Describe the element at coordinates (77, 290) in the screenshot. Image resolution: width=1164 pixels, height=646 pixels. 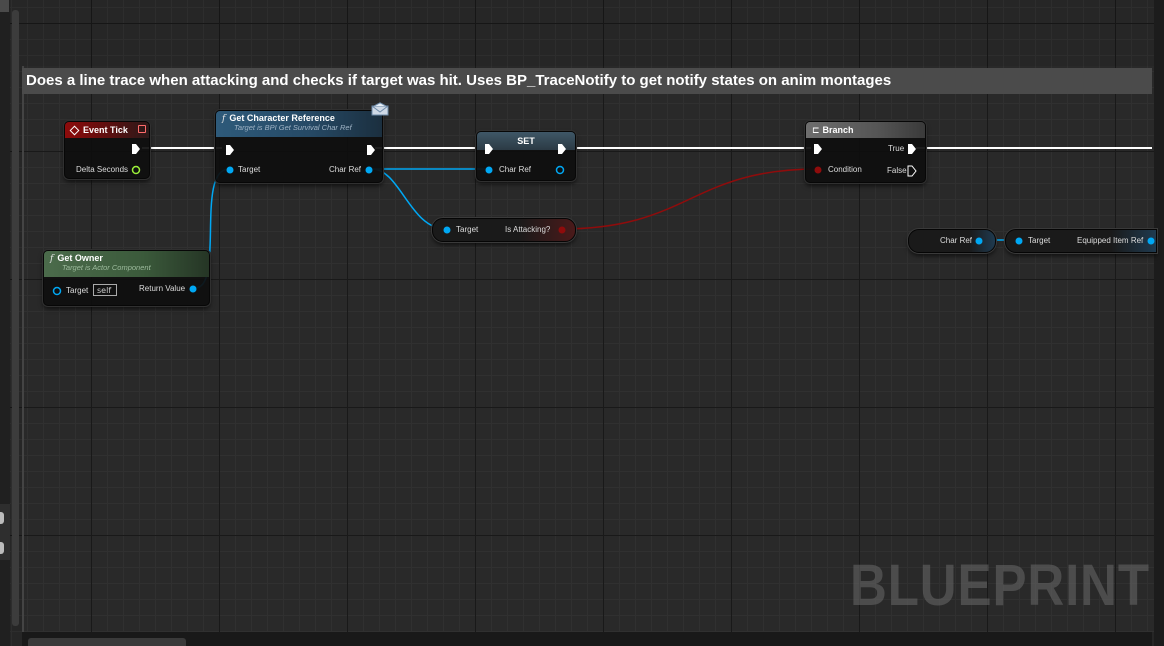
I see `get-owner-target-label: Target` at that location.